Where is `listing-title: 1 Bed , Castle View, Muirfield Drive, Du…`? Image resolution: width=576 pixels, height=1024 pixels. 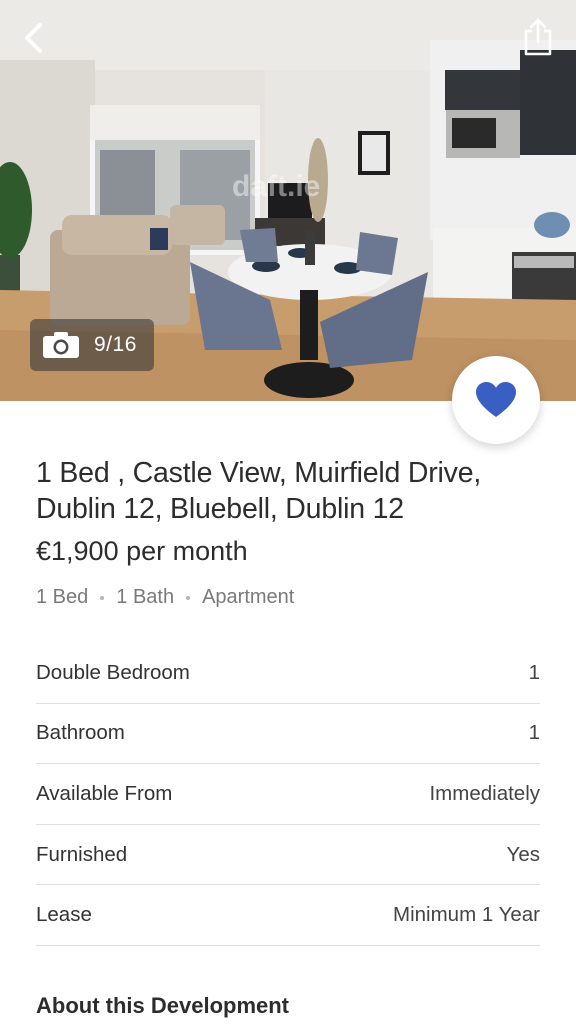
listing-title: 1 Bed , Castle View, Muirfield Drive, Du… is located at coordinates (259, 491).